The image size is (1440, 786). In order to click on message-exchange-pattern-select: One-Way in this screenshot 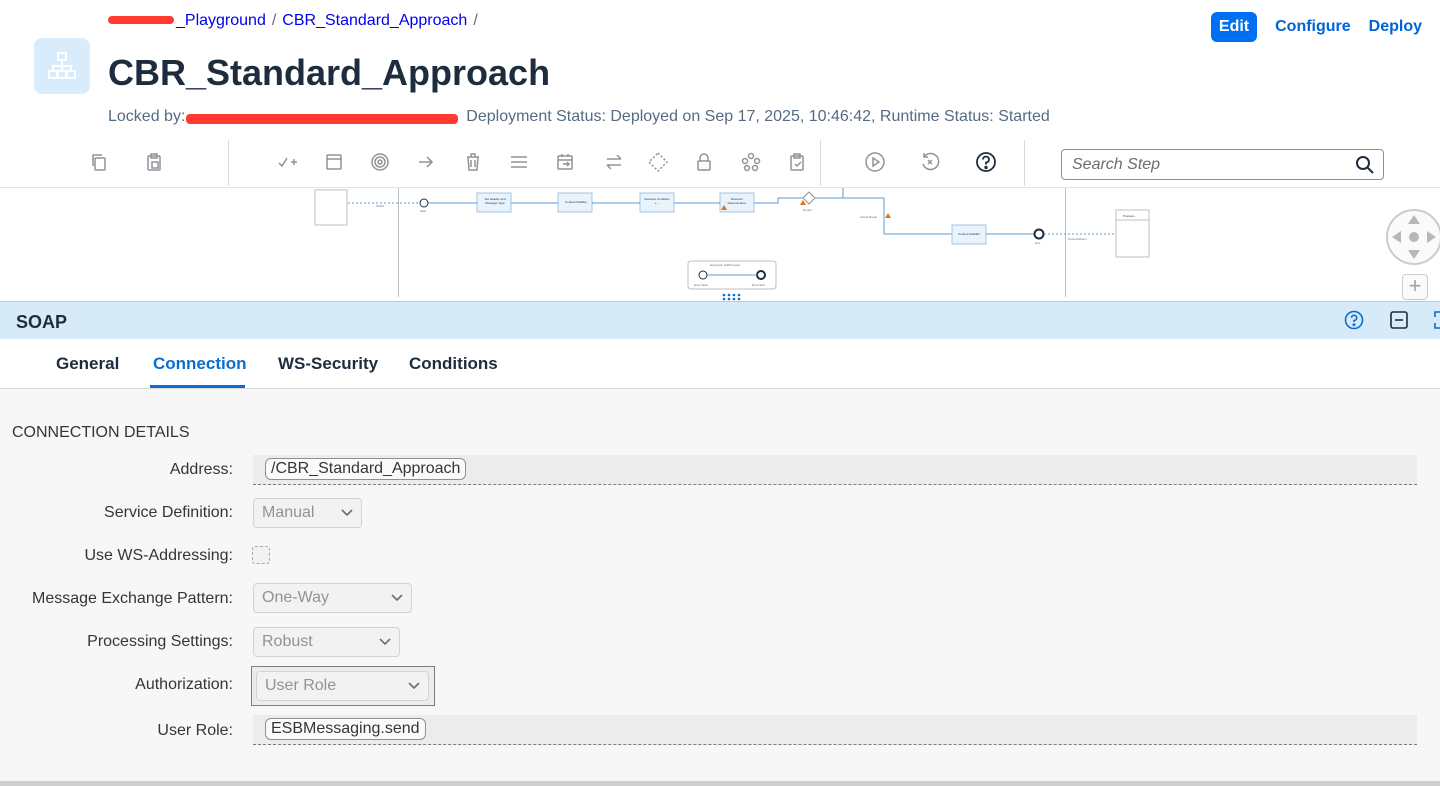, I will do `click(332, 598)`.